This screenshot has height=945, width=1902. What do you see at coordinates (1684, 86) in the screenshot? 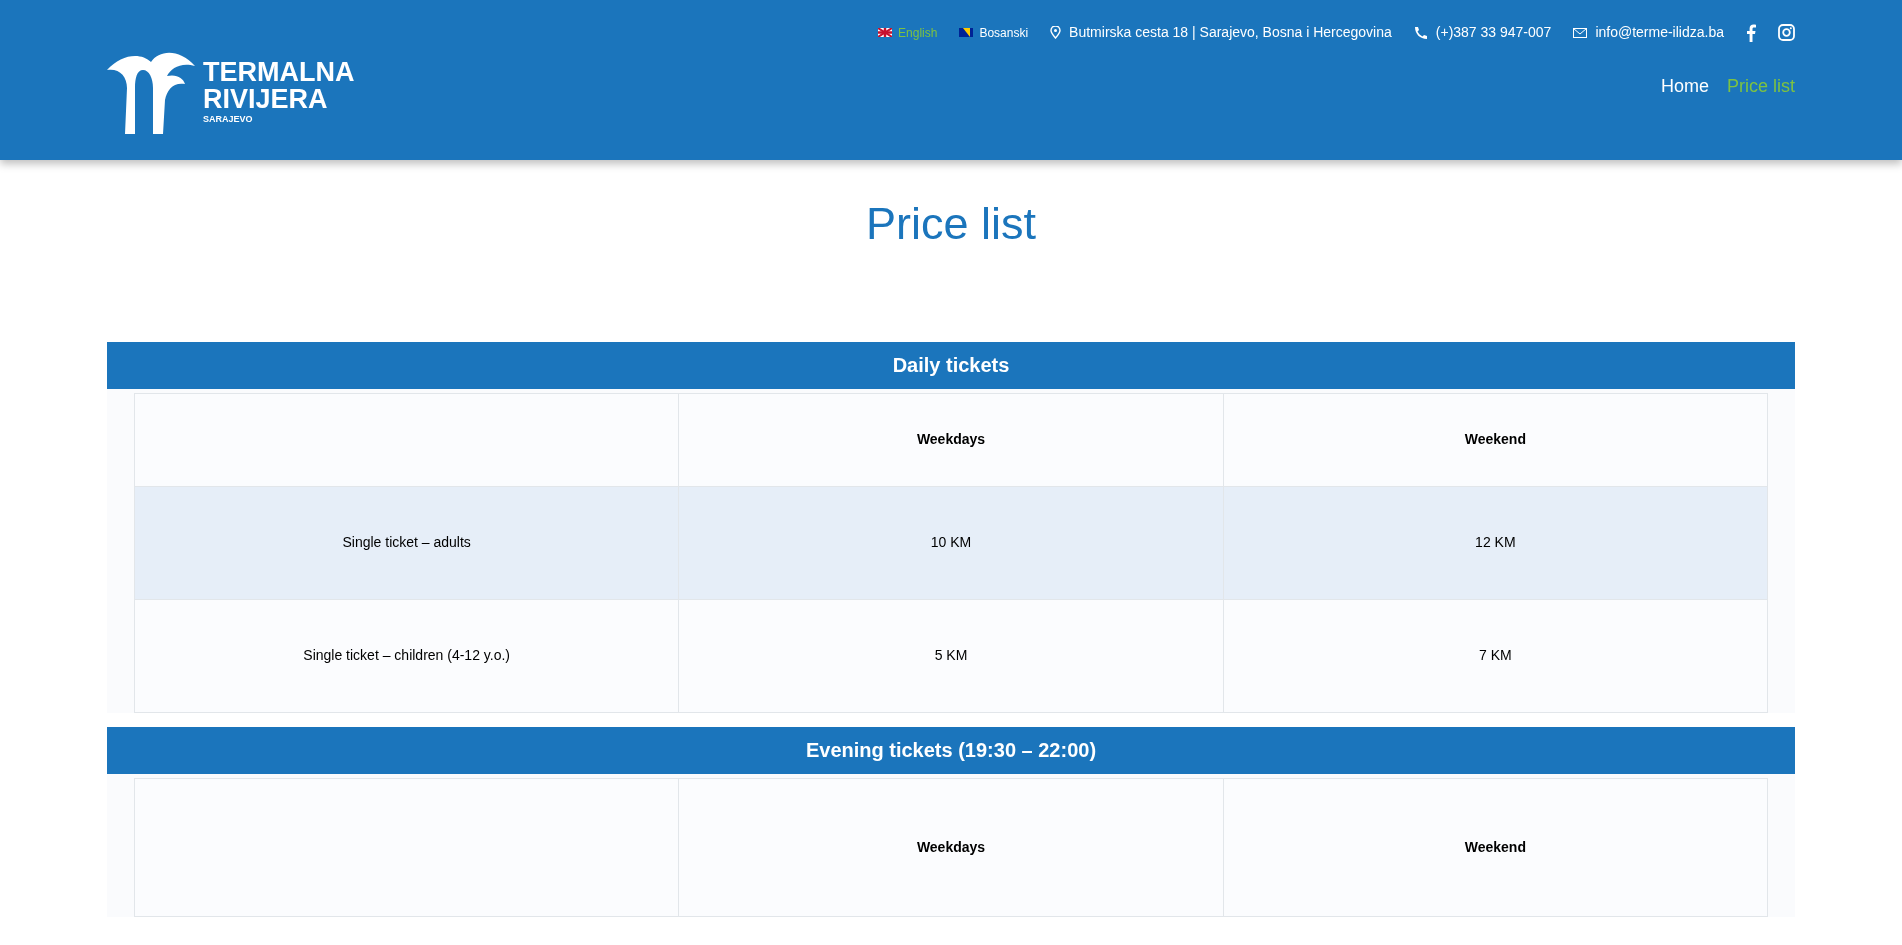
I see `nav-link: Home` at bounding box center [1684, 86].